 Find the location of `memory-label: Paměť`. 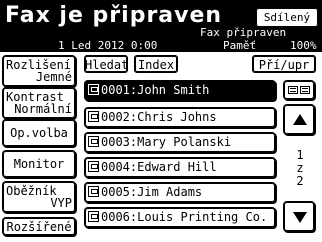

memory-label: Paměť is located at coordinates (240, 45).